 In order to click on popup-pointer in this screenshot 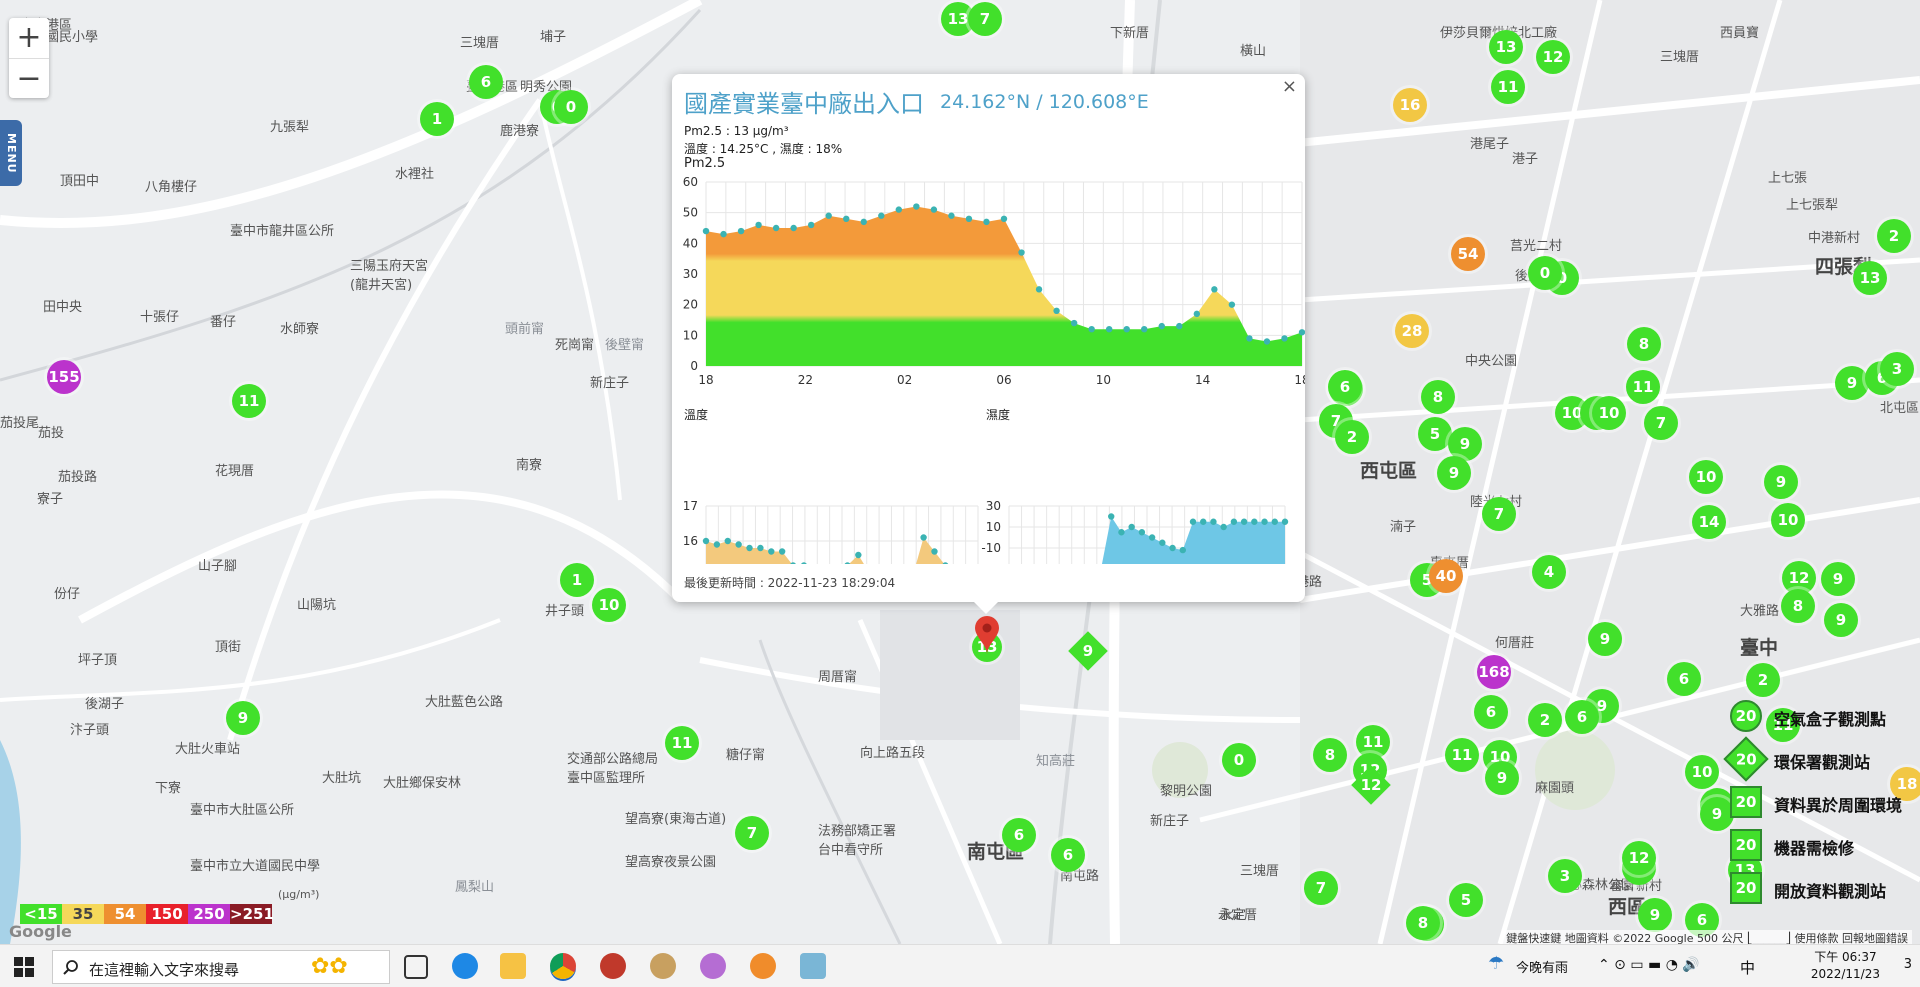, I will do `click(986, 607)`.